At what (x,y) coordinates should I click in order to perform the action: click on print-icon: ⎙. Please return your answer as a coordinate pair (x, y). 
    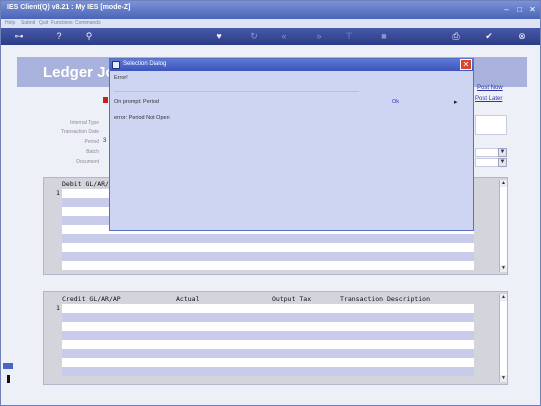
    Looking at the image, I should click on (456, 36).